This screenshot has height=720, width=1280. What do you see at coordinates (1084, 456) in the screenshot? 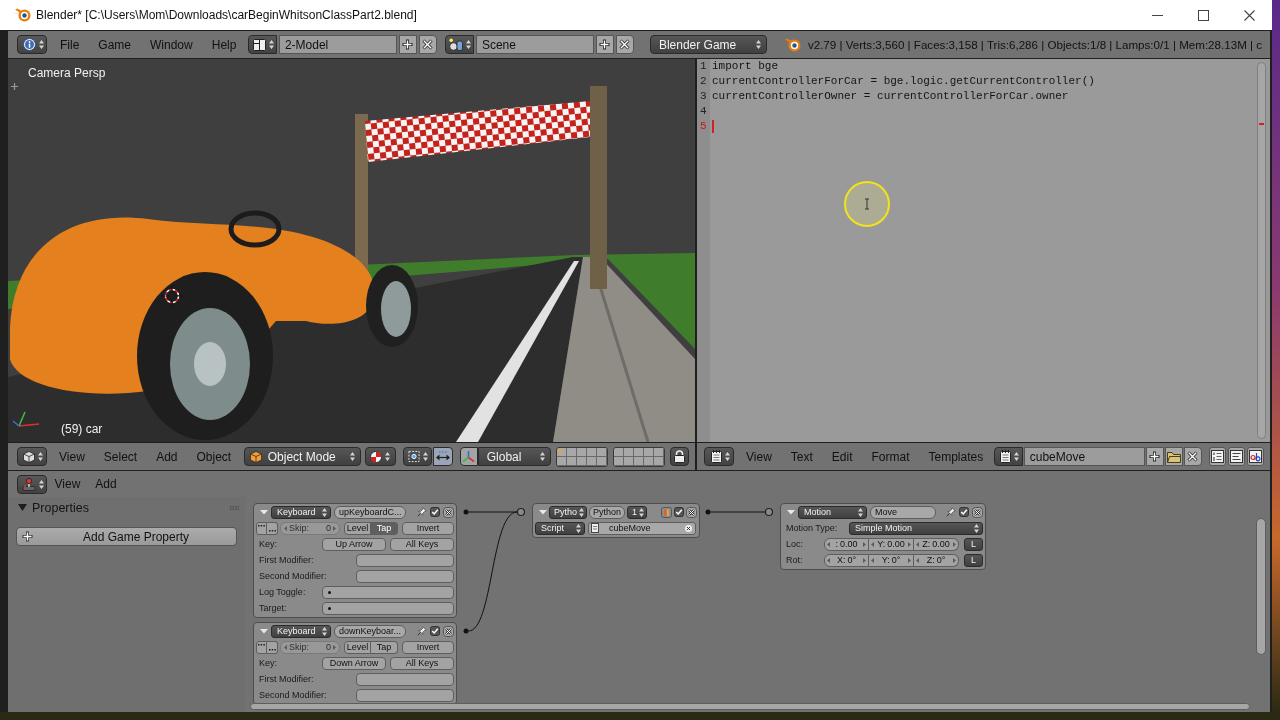
I see `text-name-field: cubeMove` at bounding box center [1084, 456].